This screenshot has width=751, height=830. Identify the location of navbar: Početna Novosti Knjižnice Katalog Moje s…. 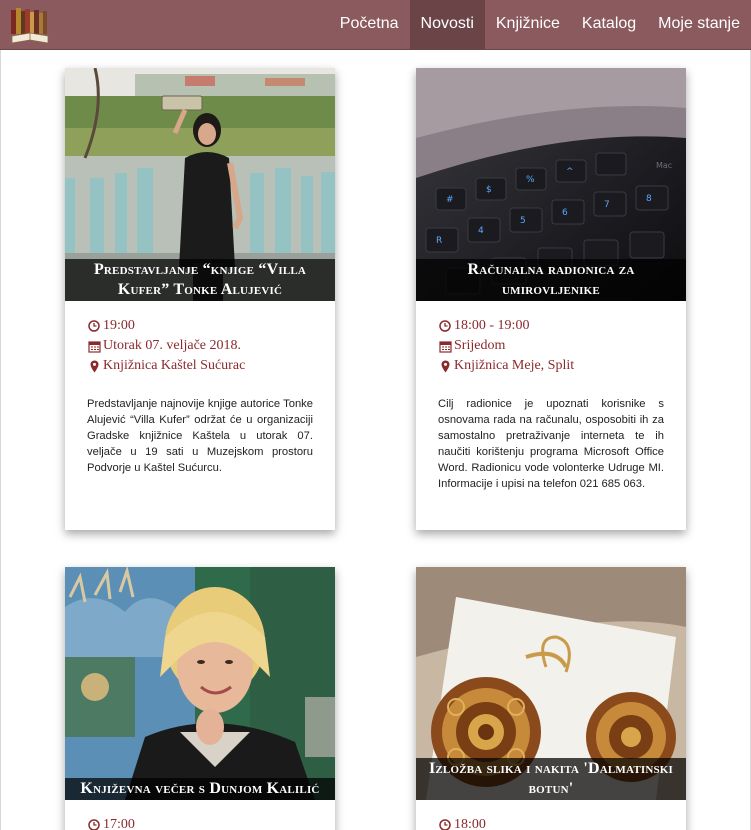
(375, 25).